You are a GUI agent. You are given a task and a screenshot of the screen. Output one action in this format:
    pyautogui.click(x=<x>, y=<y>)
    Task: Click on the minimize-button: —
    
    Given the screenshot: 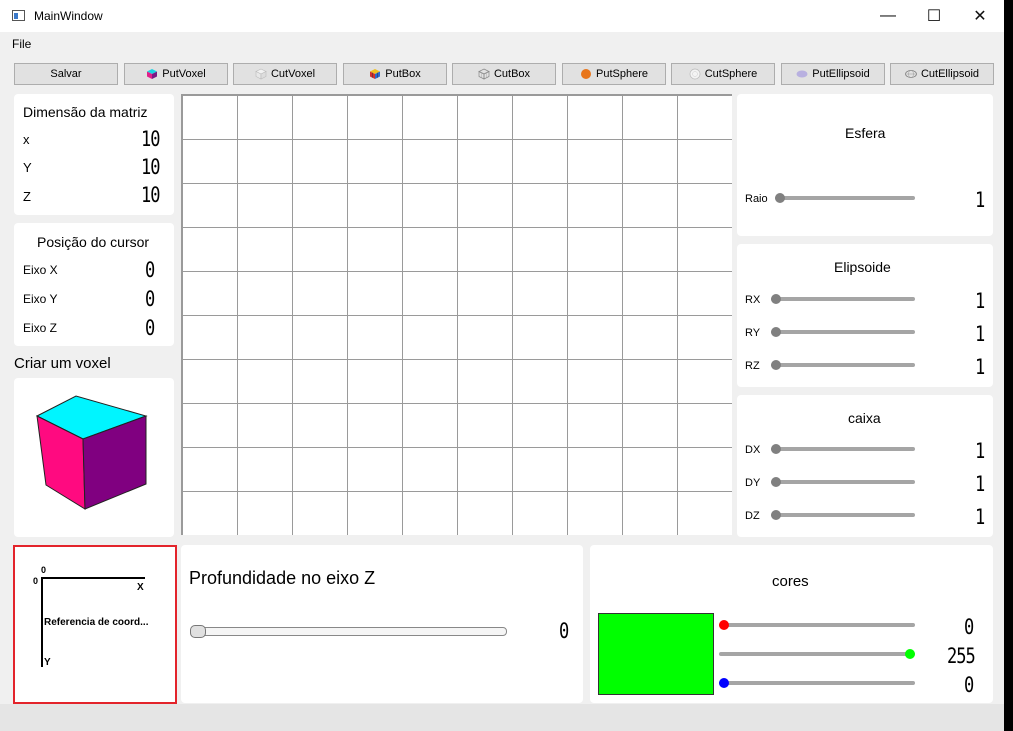 What is the action you would take?
    pyautogui.click(x=888, y=16)
    